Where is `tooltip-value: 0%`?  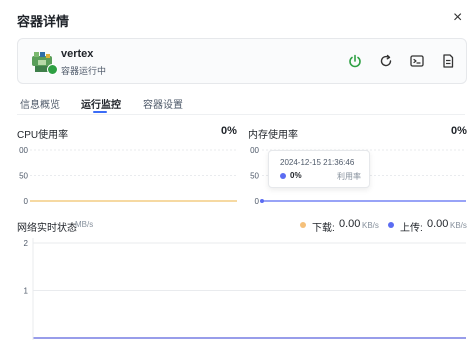
tooltip-value: 0% is located at coordinates (296, 175).